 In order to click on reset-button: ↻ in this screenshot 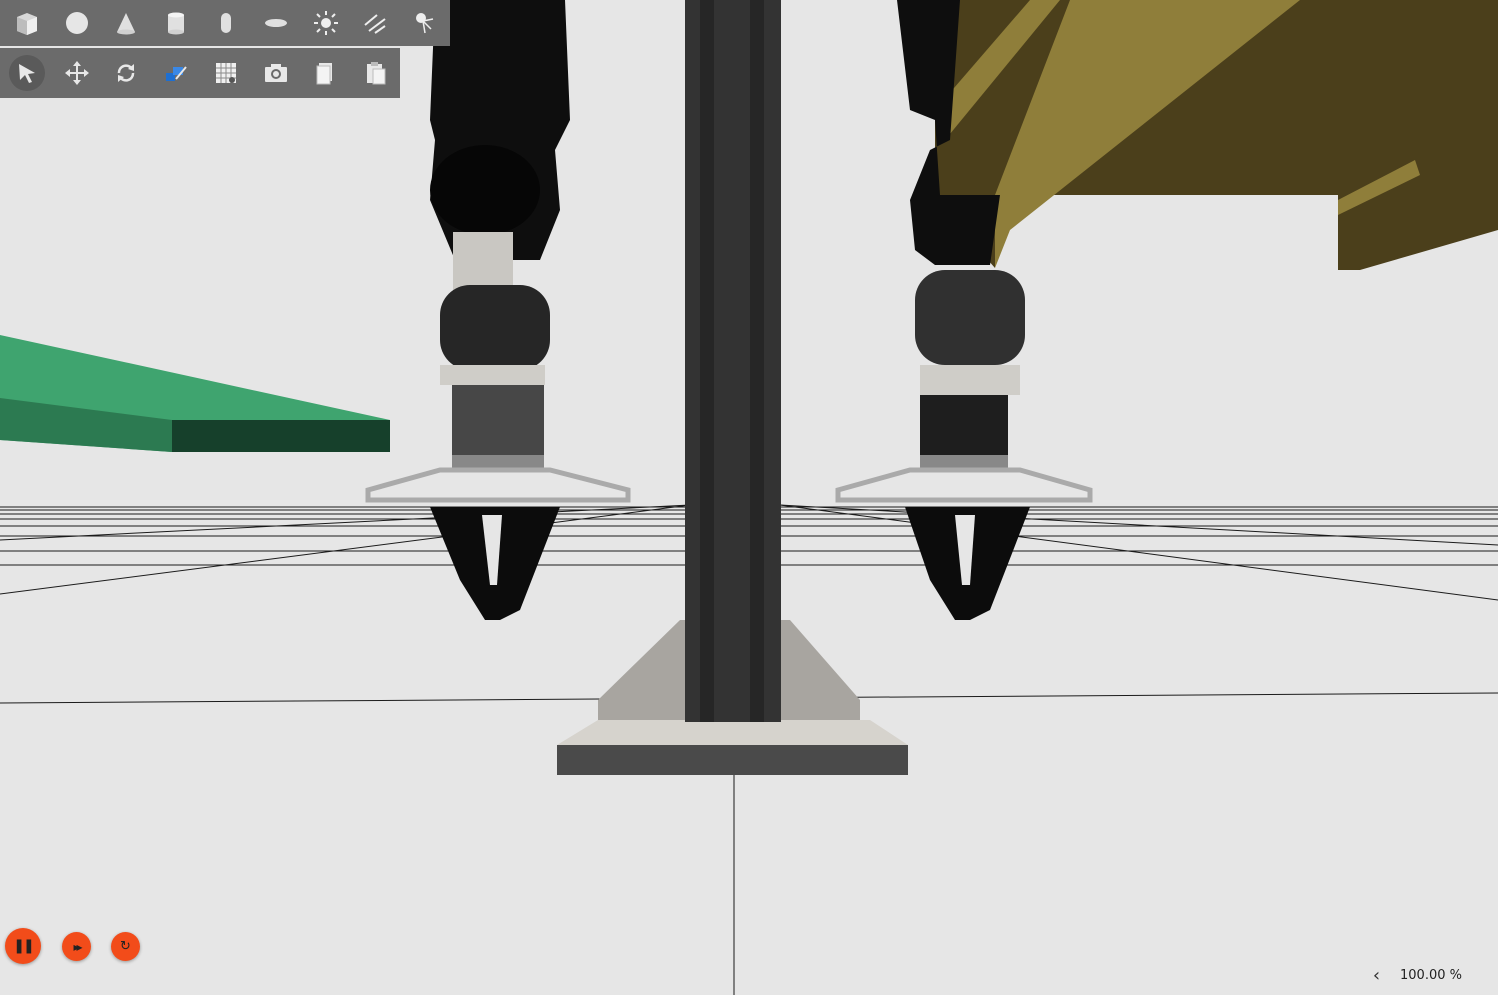, I will do `click(125, 946)`.